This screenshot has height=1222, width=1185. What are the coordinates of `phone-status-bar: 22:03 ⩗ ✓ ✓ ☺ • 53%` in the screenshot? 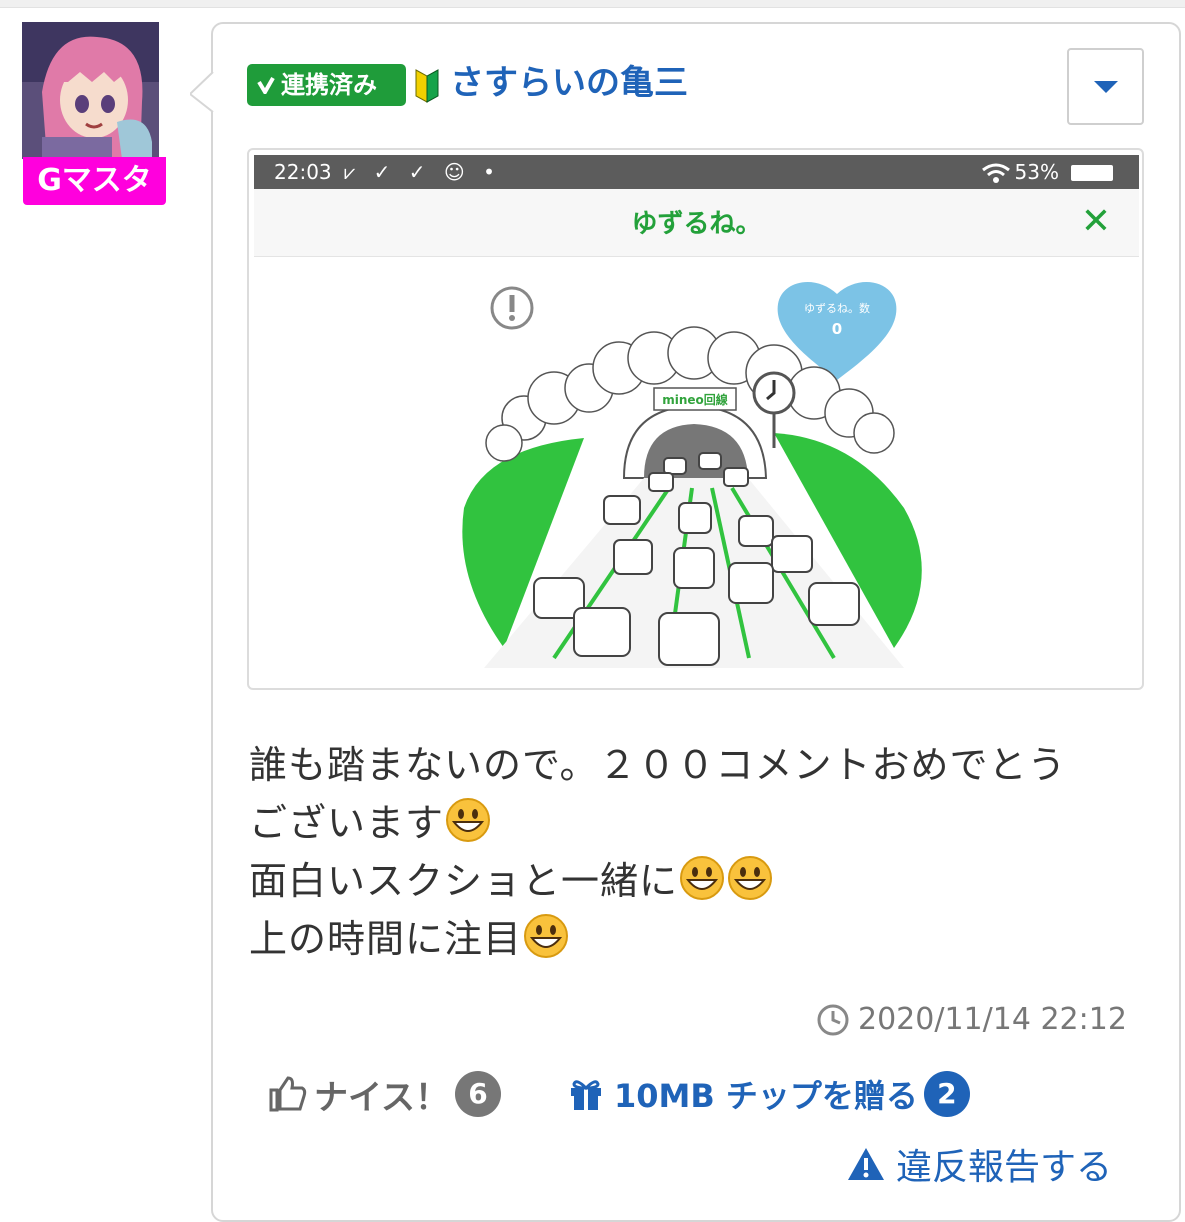 It's located at (696, 172).